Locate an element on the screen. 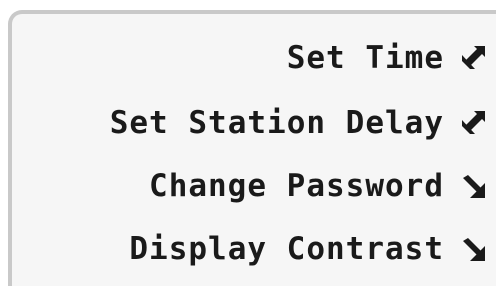 The image size is (496, 286). menu-item-set-time: Set Time is located at coordinates (387, 58).